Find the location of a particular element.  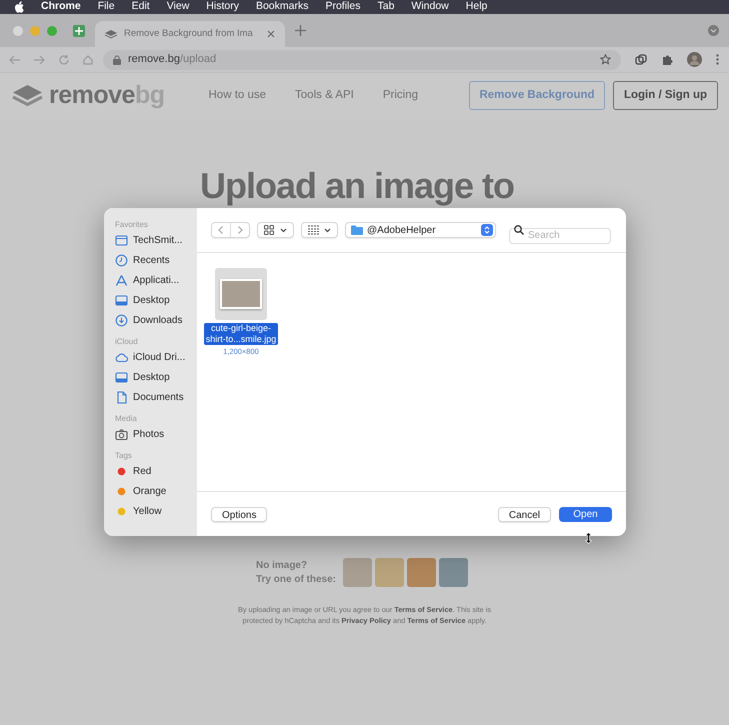

apps-icon is located at coordinates (121, 280).